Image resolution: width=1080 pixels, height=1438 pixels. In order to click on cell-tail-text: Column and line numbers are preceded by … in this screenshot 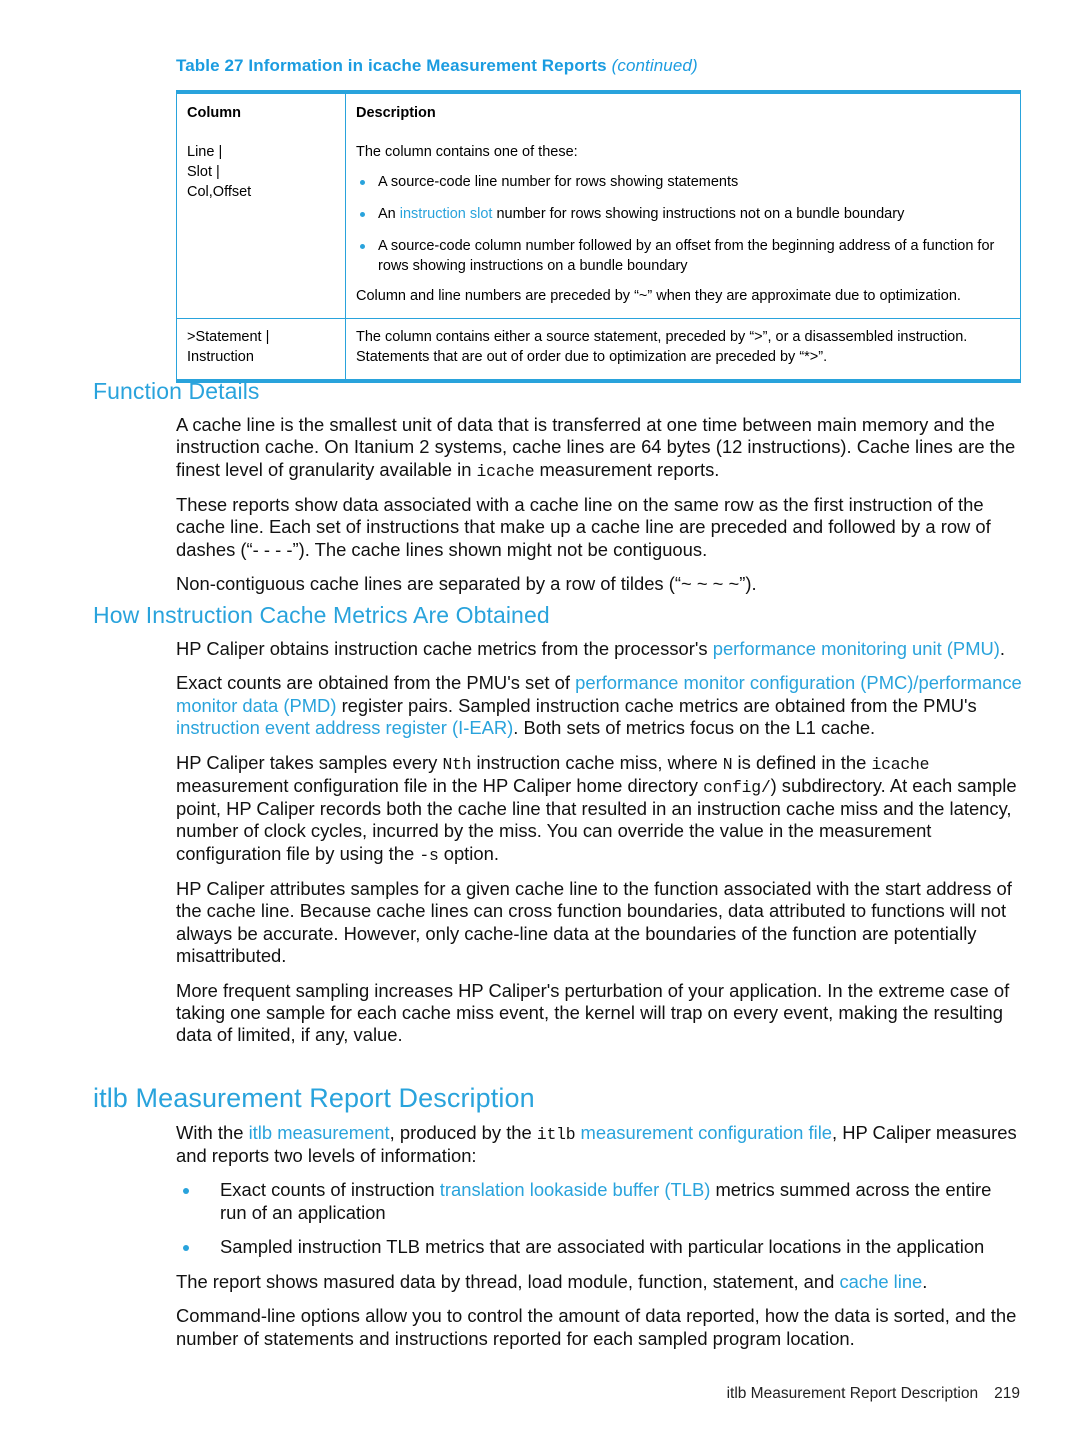, I will do `click(658, 296)`.